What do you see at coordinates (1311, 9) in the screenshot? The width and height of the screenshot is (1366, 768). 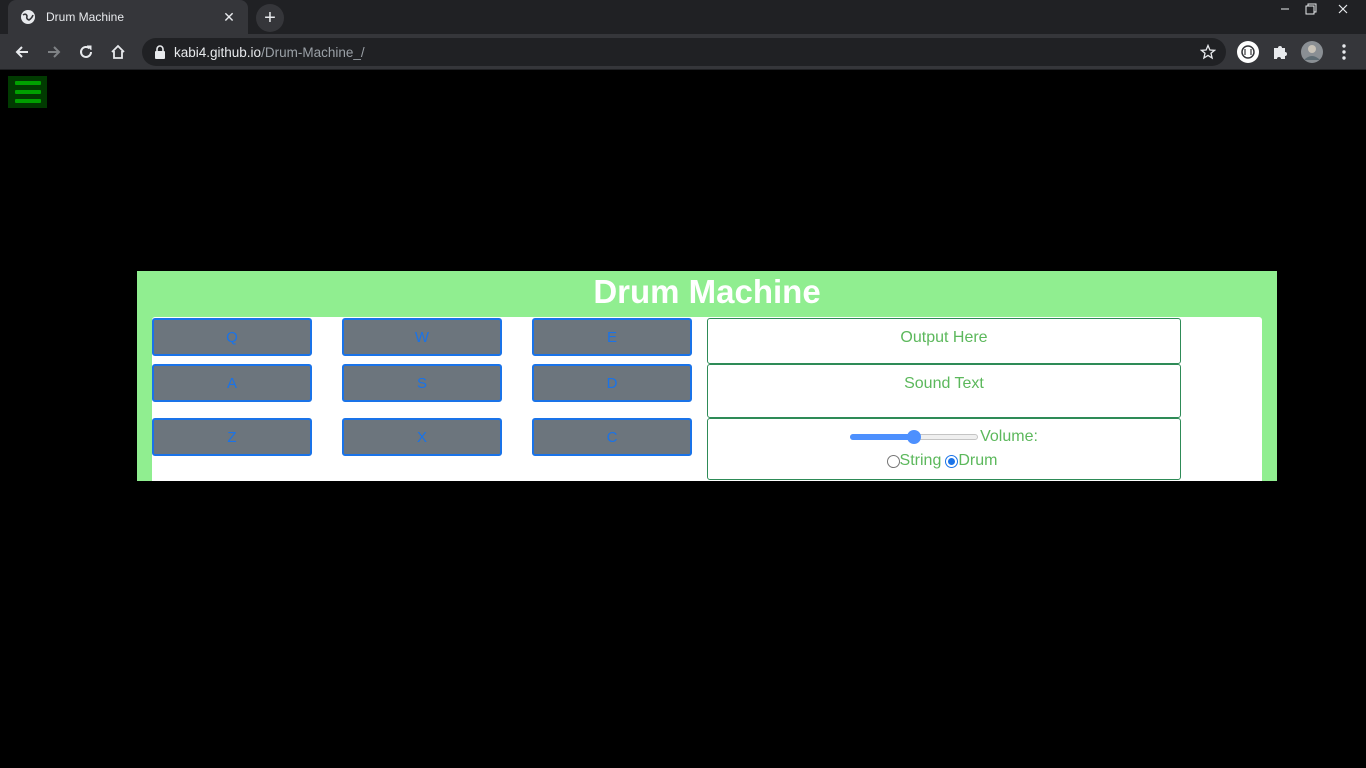 I see `restore-icon` at bounding box center [1311, 9].